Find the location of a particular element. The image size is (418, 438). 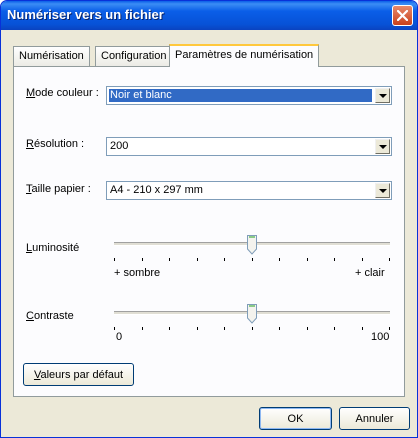

contrast-label-accel: C is located at coordinates (30, 316).